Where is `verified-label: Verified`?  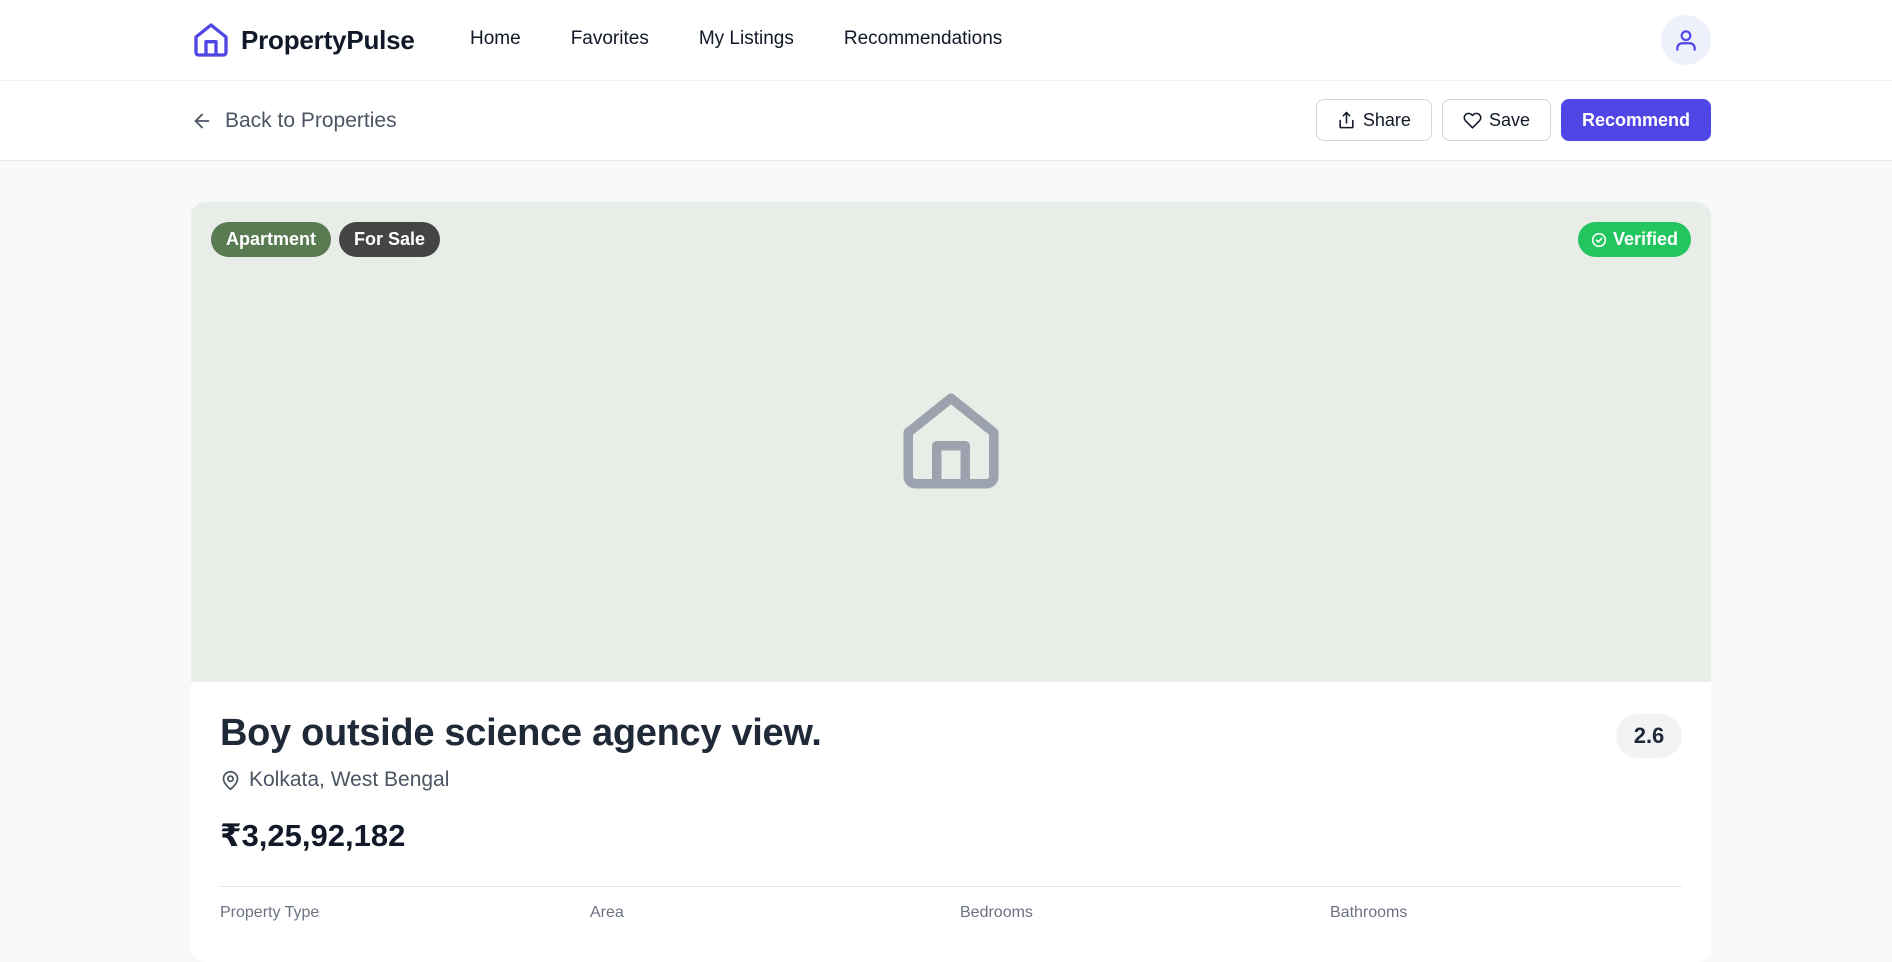 verified-label: Verified is located at coordinates (1645, 239).